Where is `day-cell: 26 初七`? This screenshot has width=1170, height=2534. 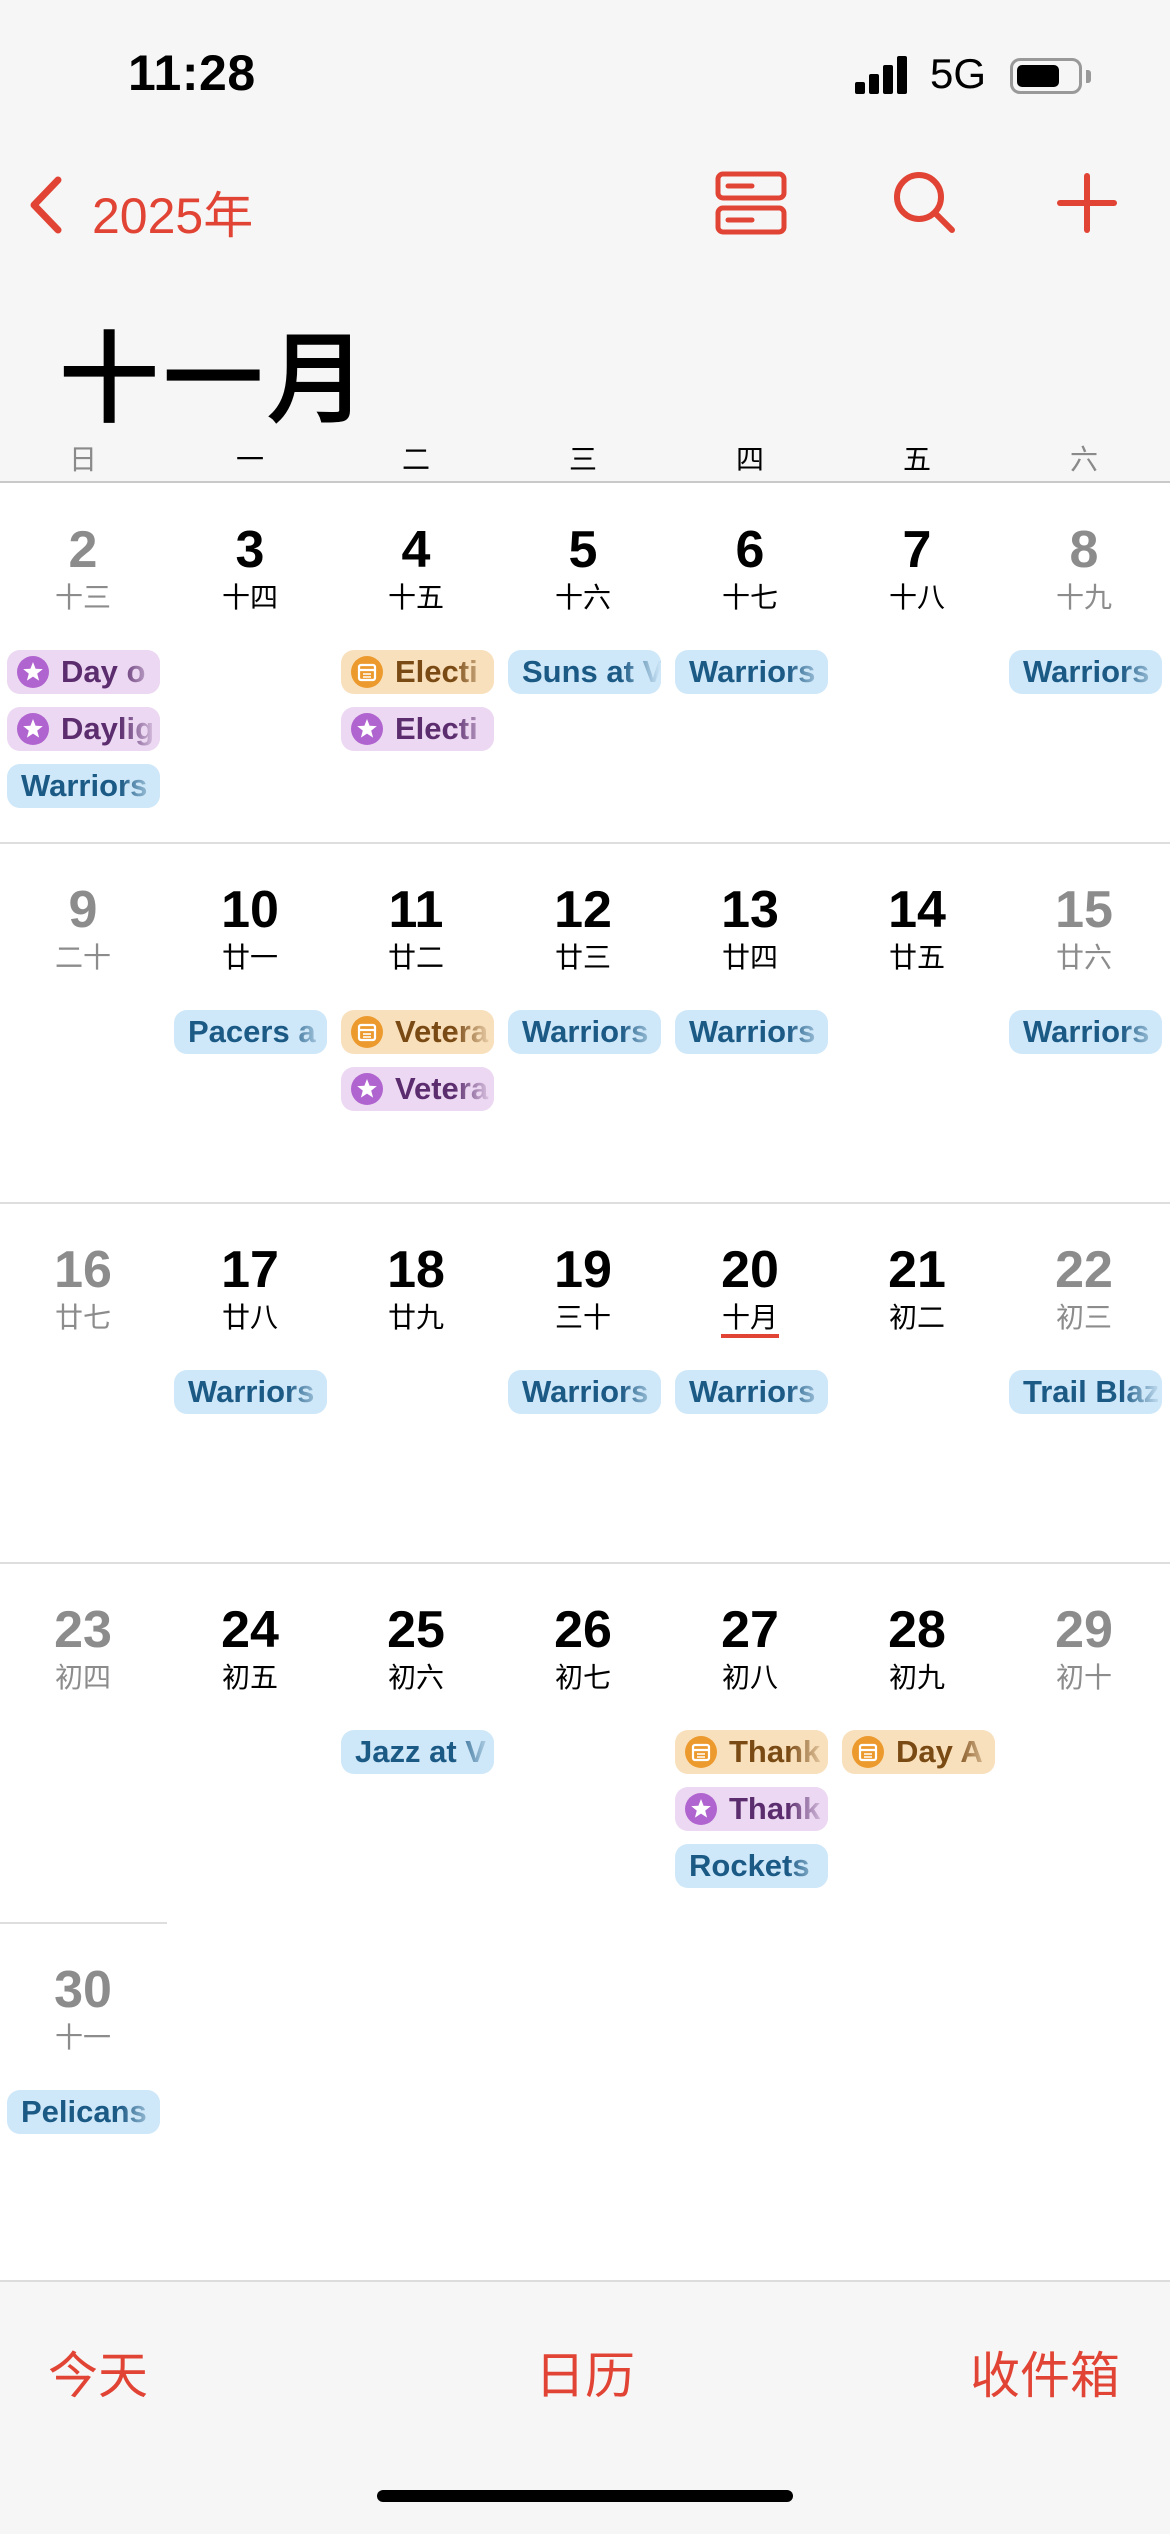 day-cell: 26 初七 is located at coordinates (583, 1648).